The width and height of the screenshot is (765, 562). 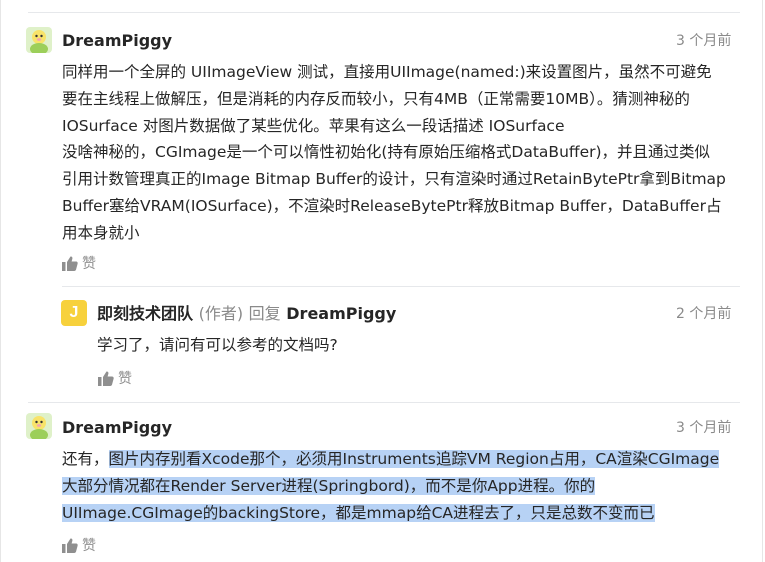 What do you see at coordinates (85, 459) in the screenshot?
I see `comment-text-plain: 还有，` at bounding box center [85, 459].